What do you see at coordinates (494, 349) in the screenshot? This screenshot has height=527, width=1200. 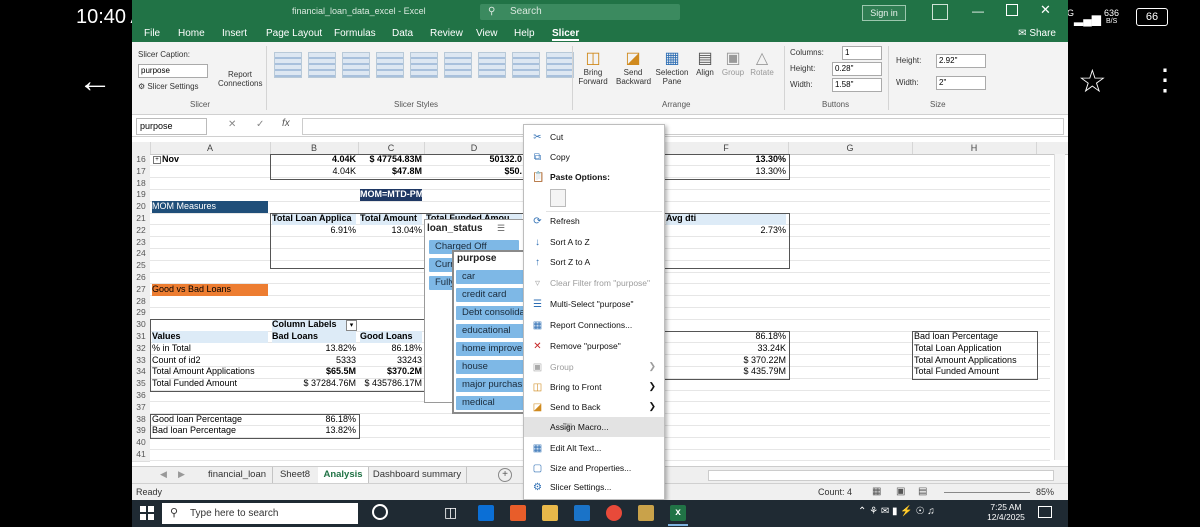 I see `slicer-item-home-improvement: home improve` at bounding box center [494, 349].